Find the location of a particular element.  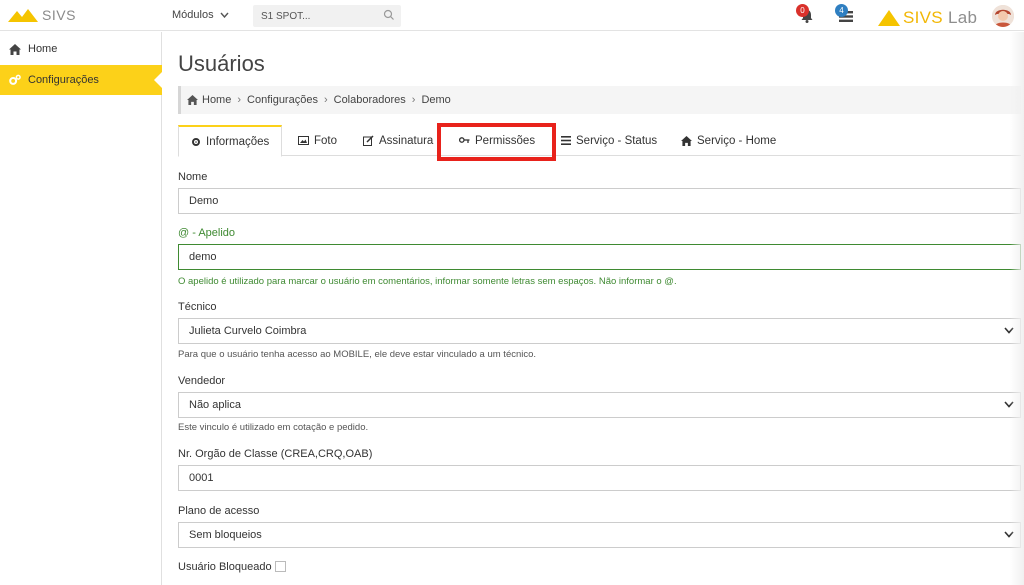

search-input is located at coordinates (313, 16).